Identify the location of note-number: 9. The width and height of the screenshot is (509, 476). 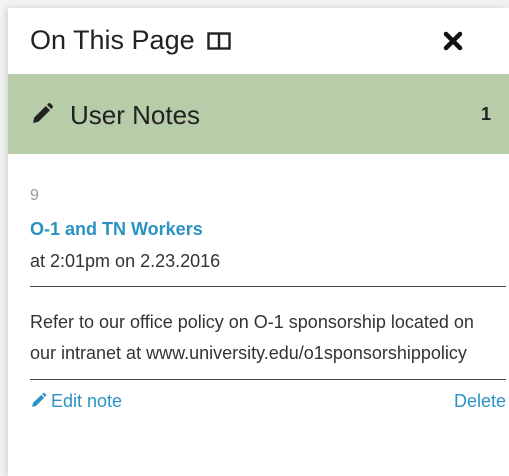
(34, 195).